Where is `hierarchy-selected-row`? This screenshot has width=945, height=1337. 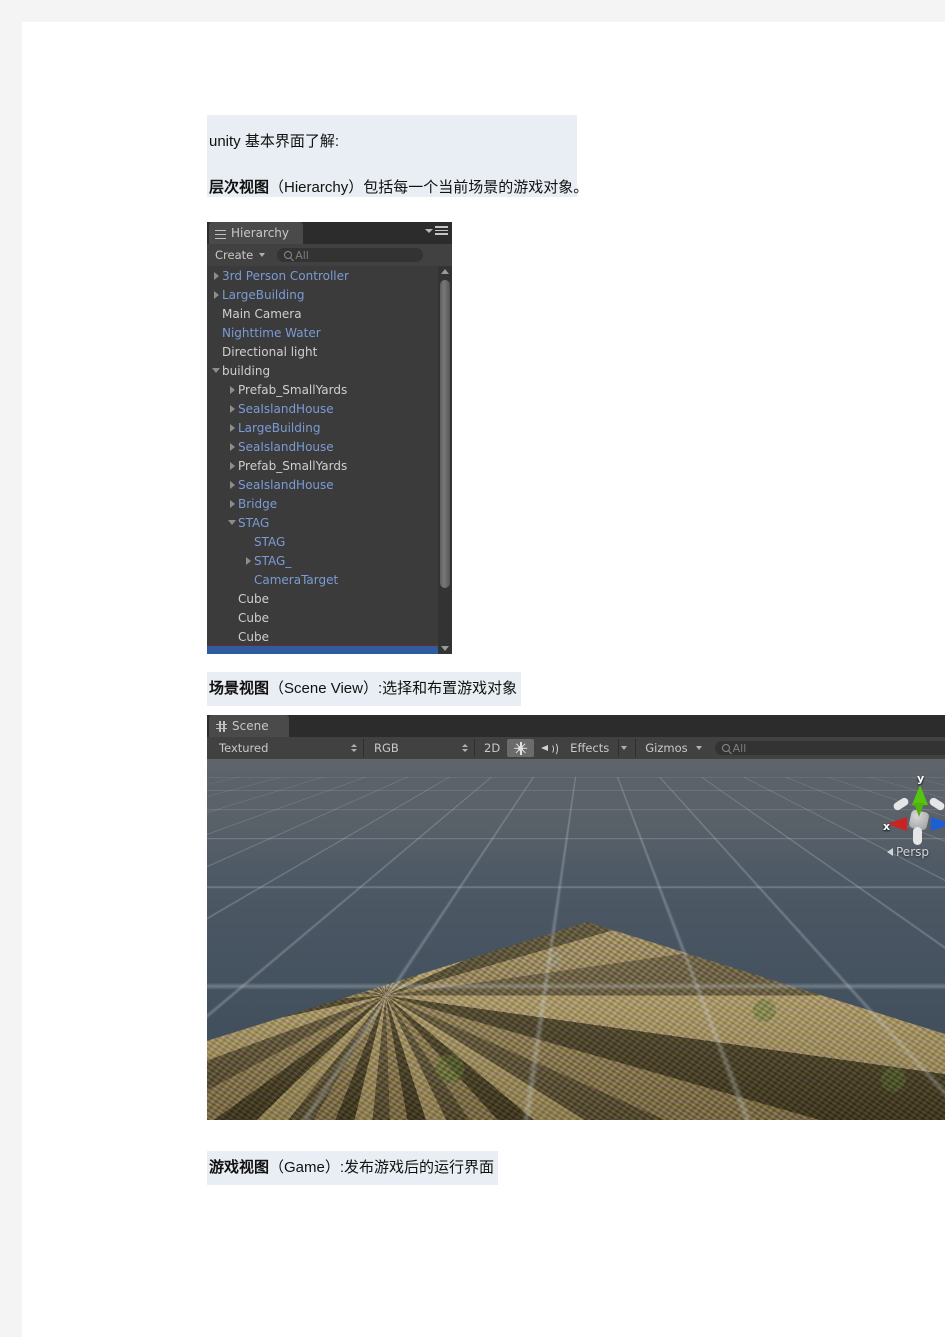 hierarchy-selected-row is located at coordinates (322, 650).